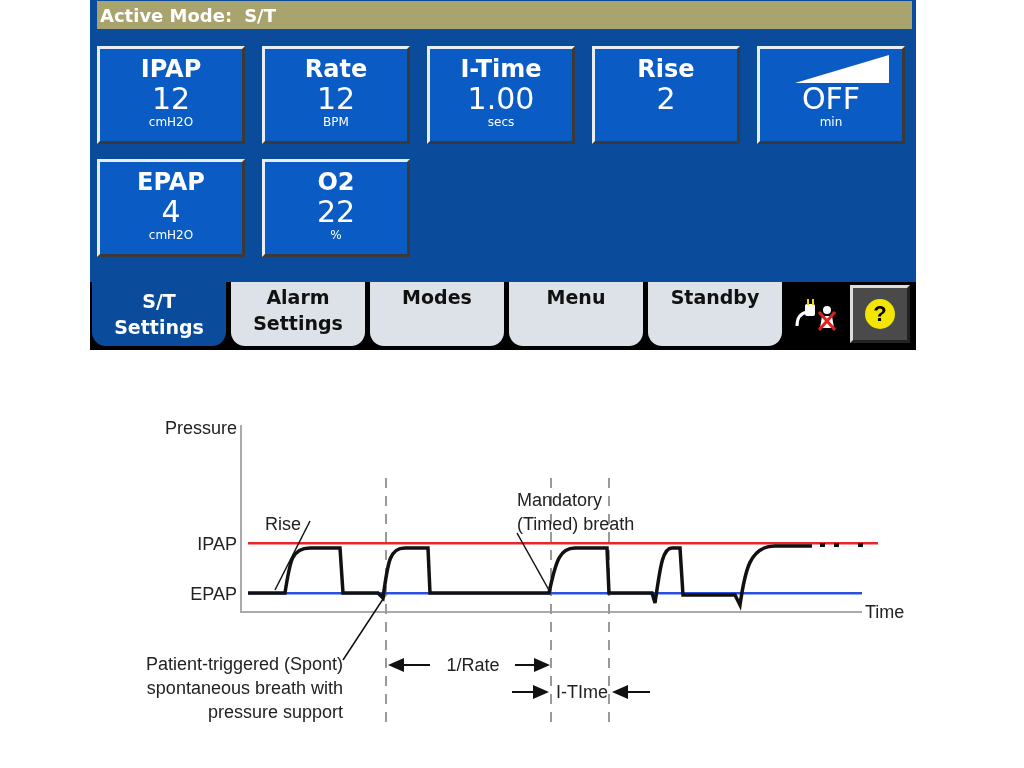 The height and width of the screenshot is (768, 1024). What do you see at coordinates (166, 15) in the screenshot?
I see `mode-label: Active Mode:` at bounding box center [166, 15].